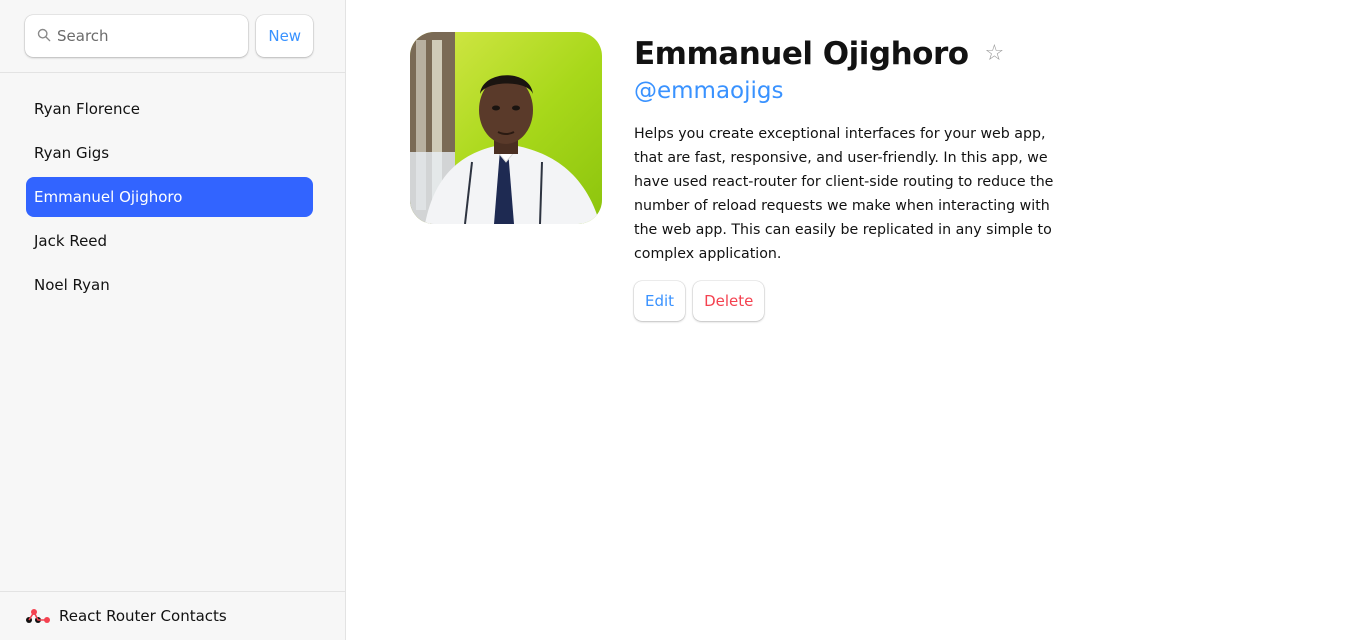 The image size is (1357, 640). I want to click on search-box, so click(137, 36).